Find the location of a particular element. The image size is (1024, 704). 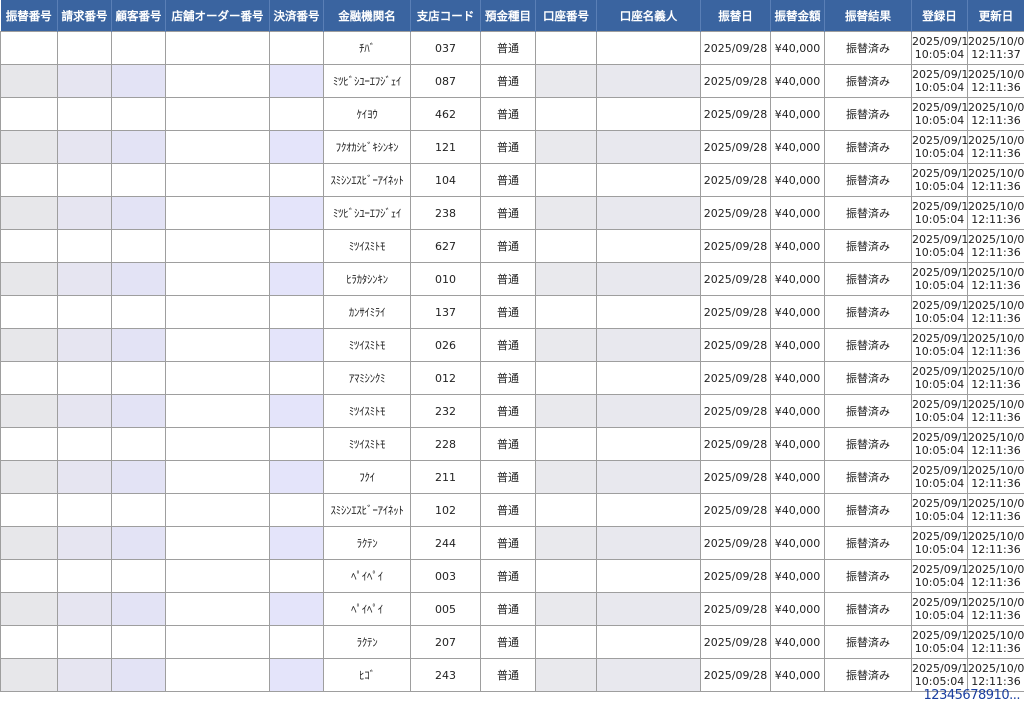

col-header-registered-at: 登録日 is located at coordinates (939, 16).